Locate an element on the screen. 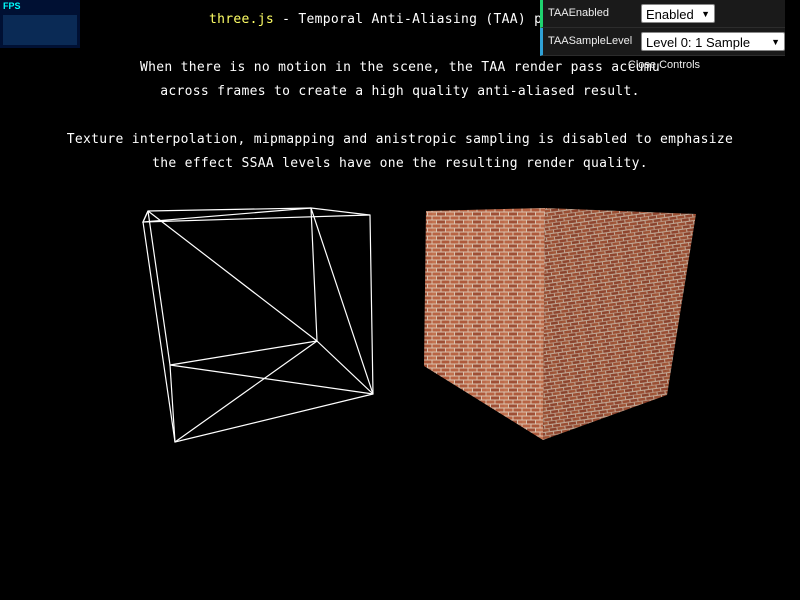  fps-graph is located at coordinates (40, 30).